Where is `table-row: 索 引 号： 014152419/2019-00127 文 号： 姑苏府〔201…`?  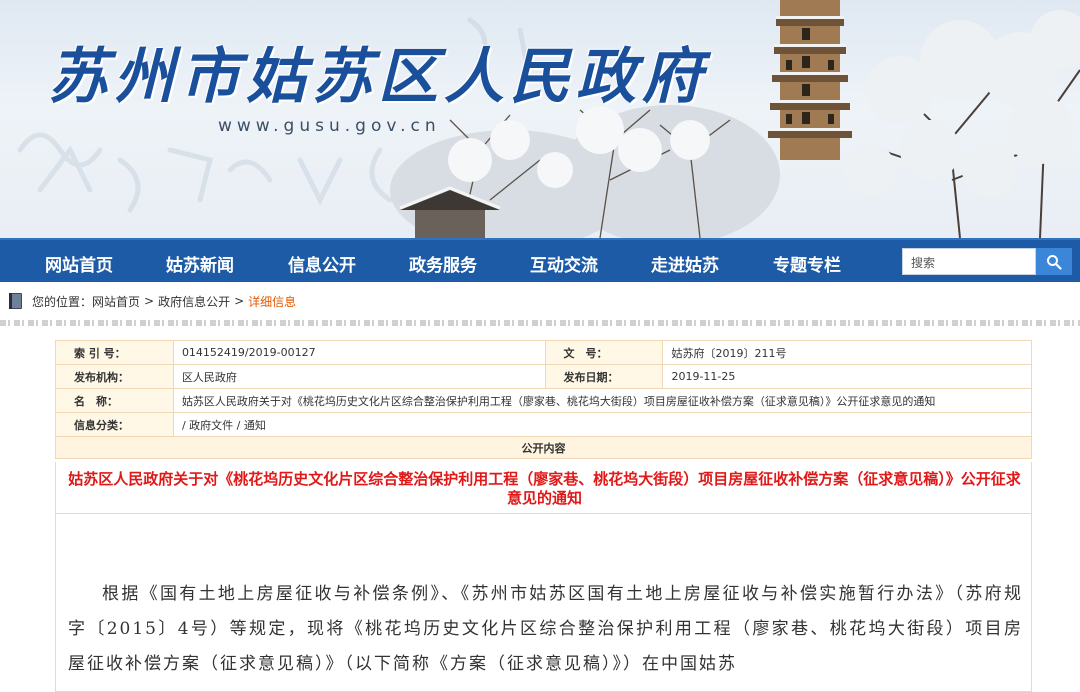
table-row: 索 引 号： 014152419/2019-00127 文 号： 姑苏府〔201… is located at coordinates (543, 352).